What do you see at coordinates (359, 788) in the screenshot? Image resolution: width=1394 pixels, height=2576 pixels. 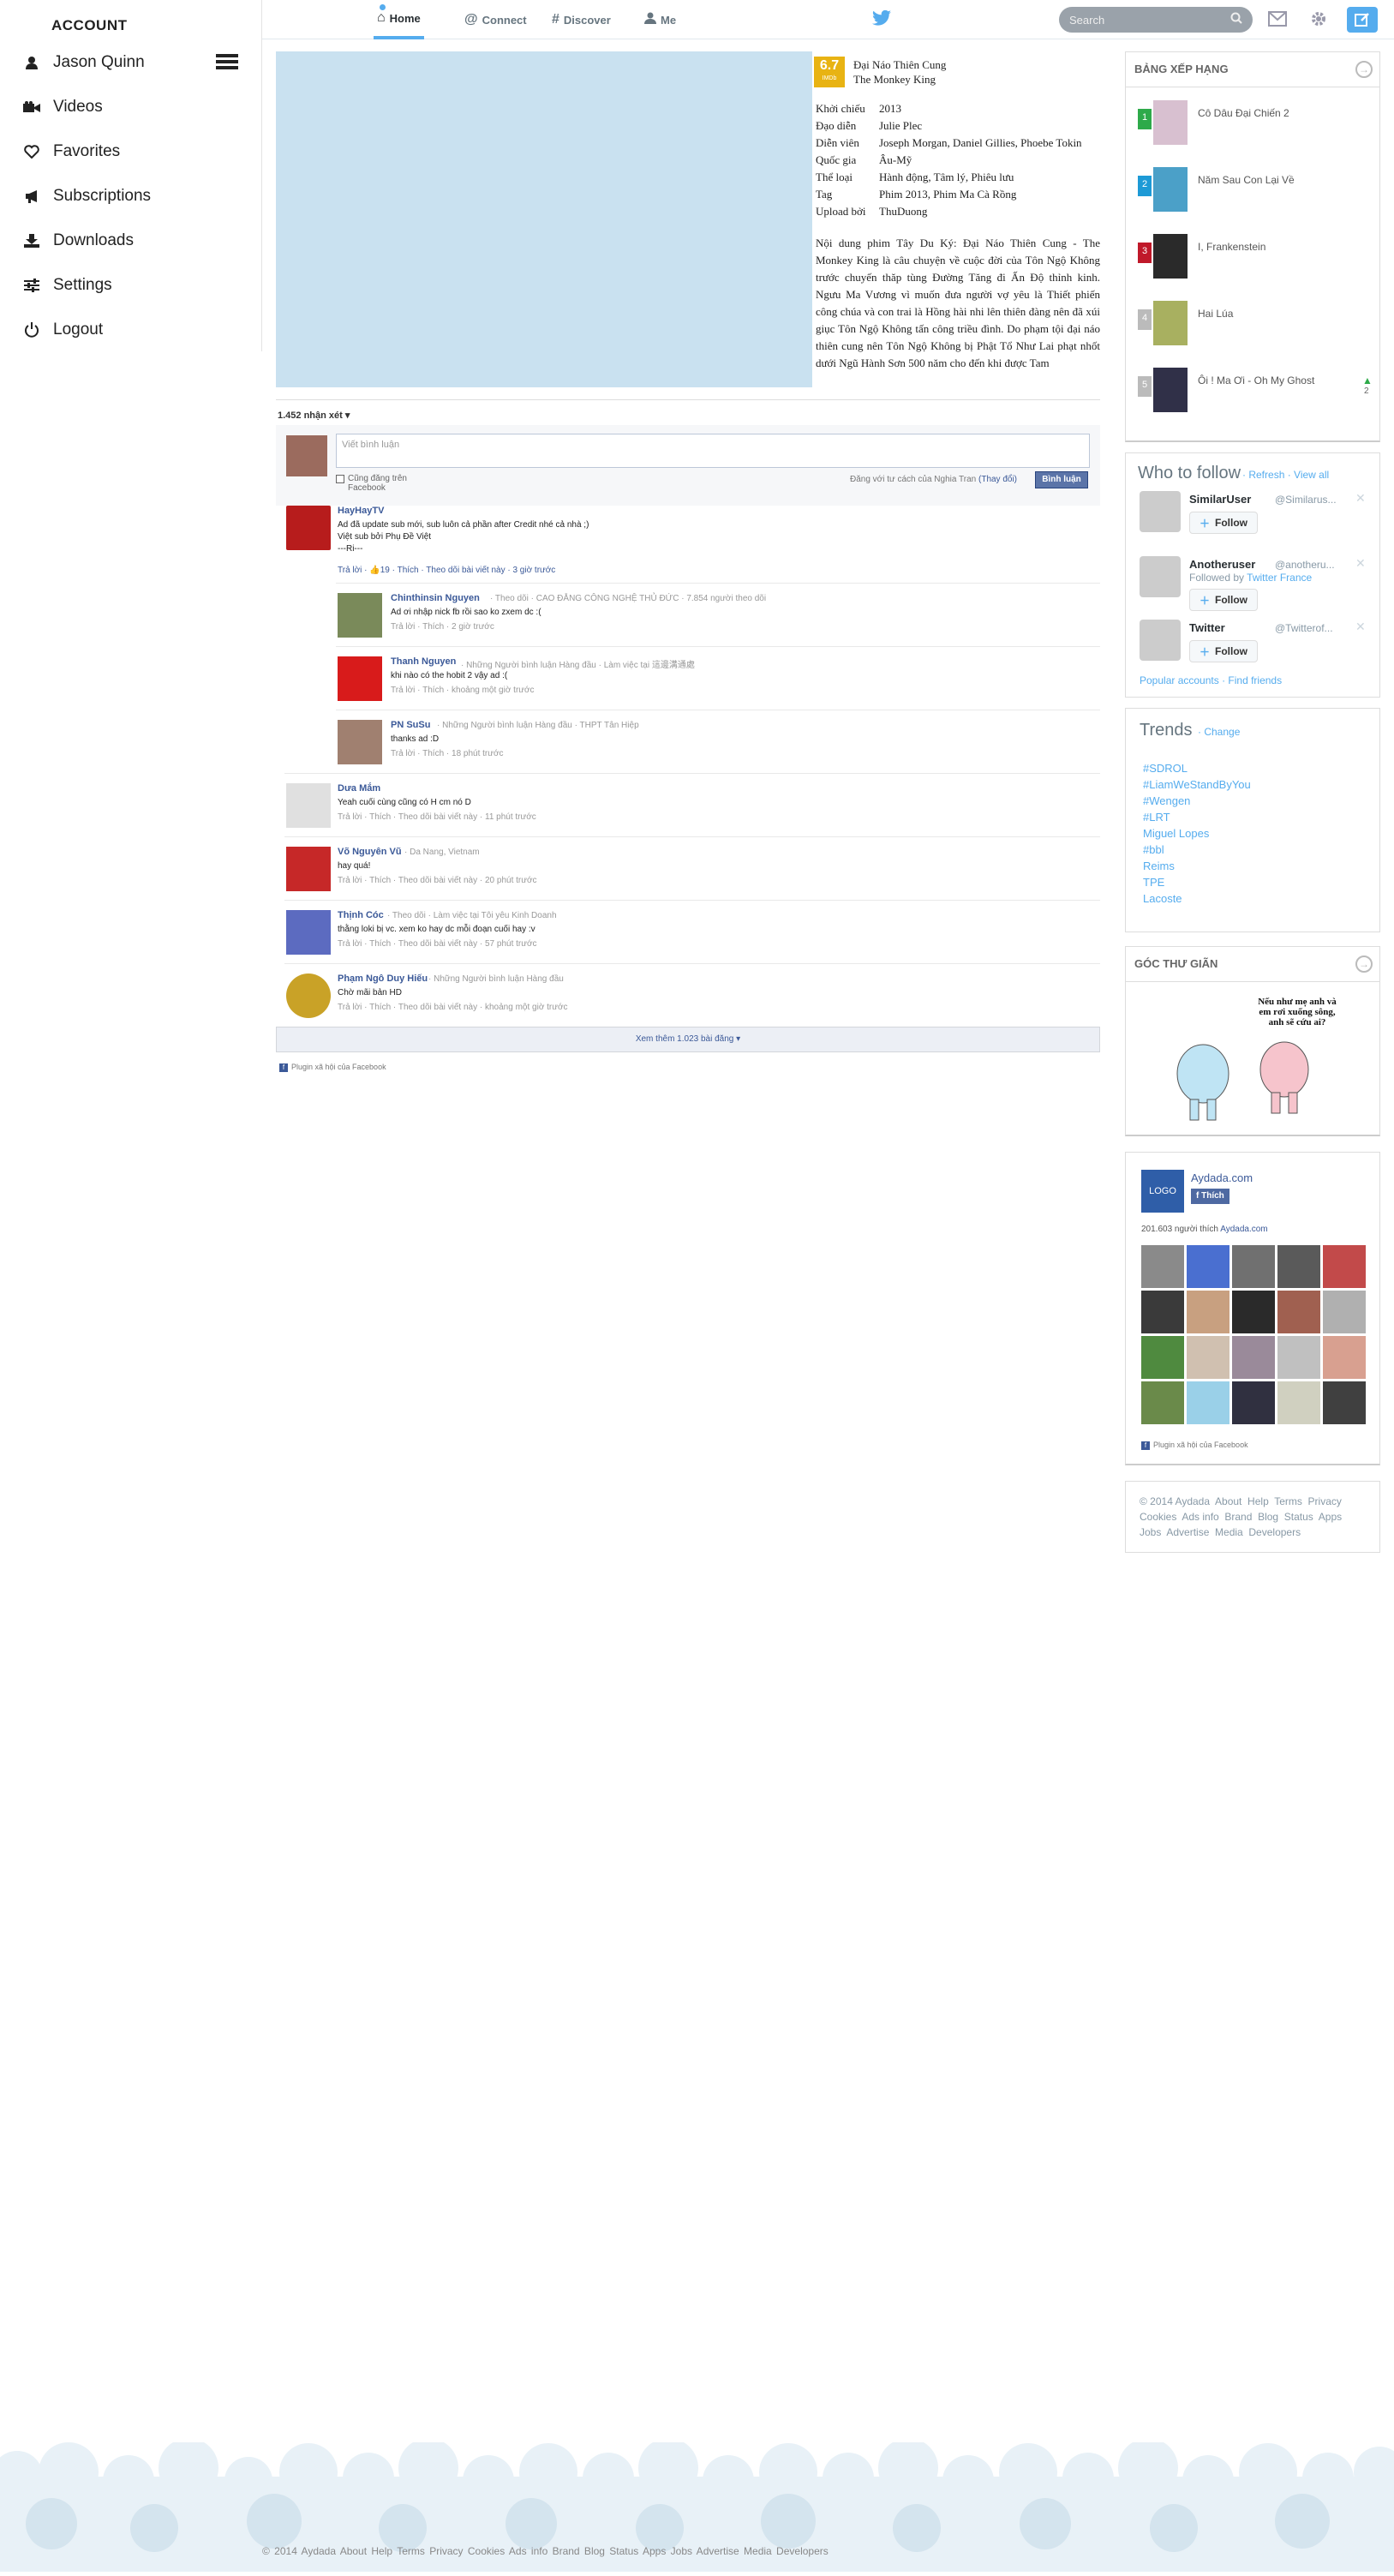 I see `comment-author: Dưa Mắm` at bounding box center [359, 788].